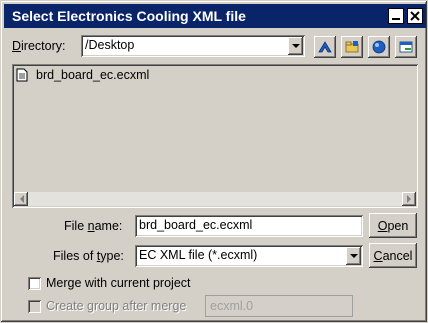  What do you see at coordinates (396, 16) in the screenshot?
I see `minimize-button` at bounding box center [396, 16].